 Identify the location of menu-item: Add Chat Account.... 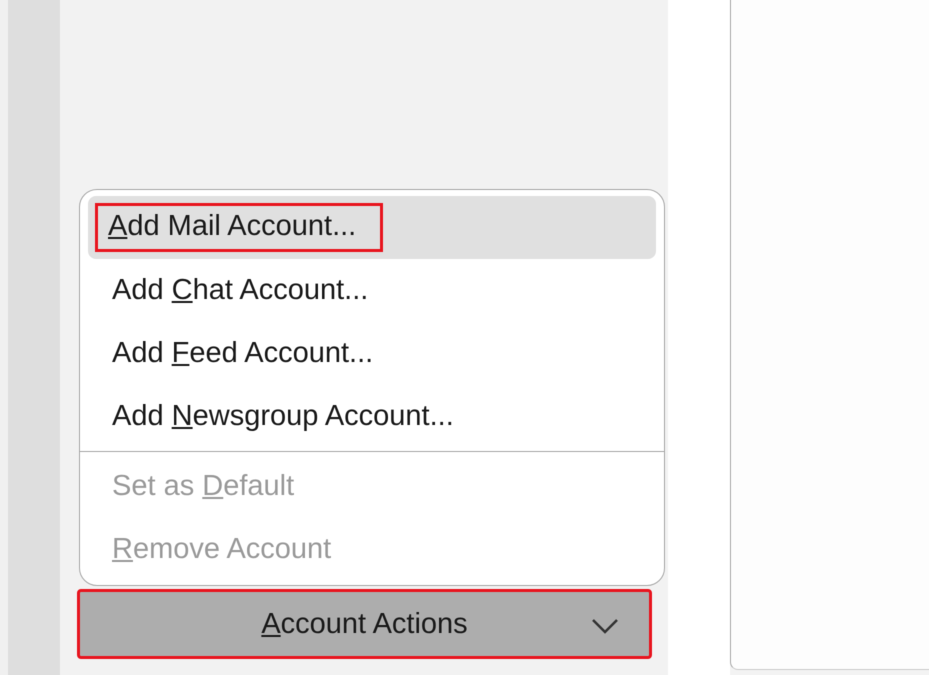
(372, 290).